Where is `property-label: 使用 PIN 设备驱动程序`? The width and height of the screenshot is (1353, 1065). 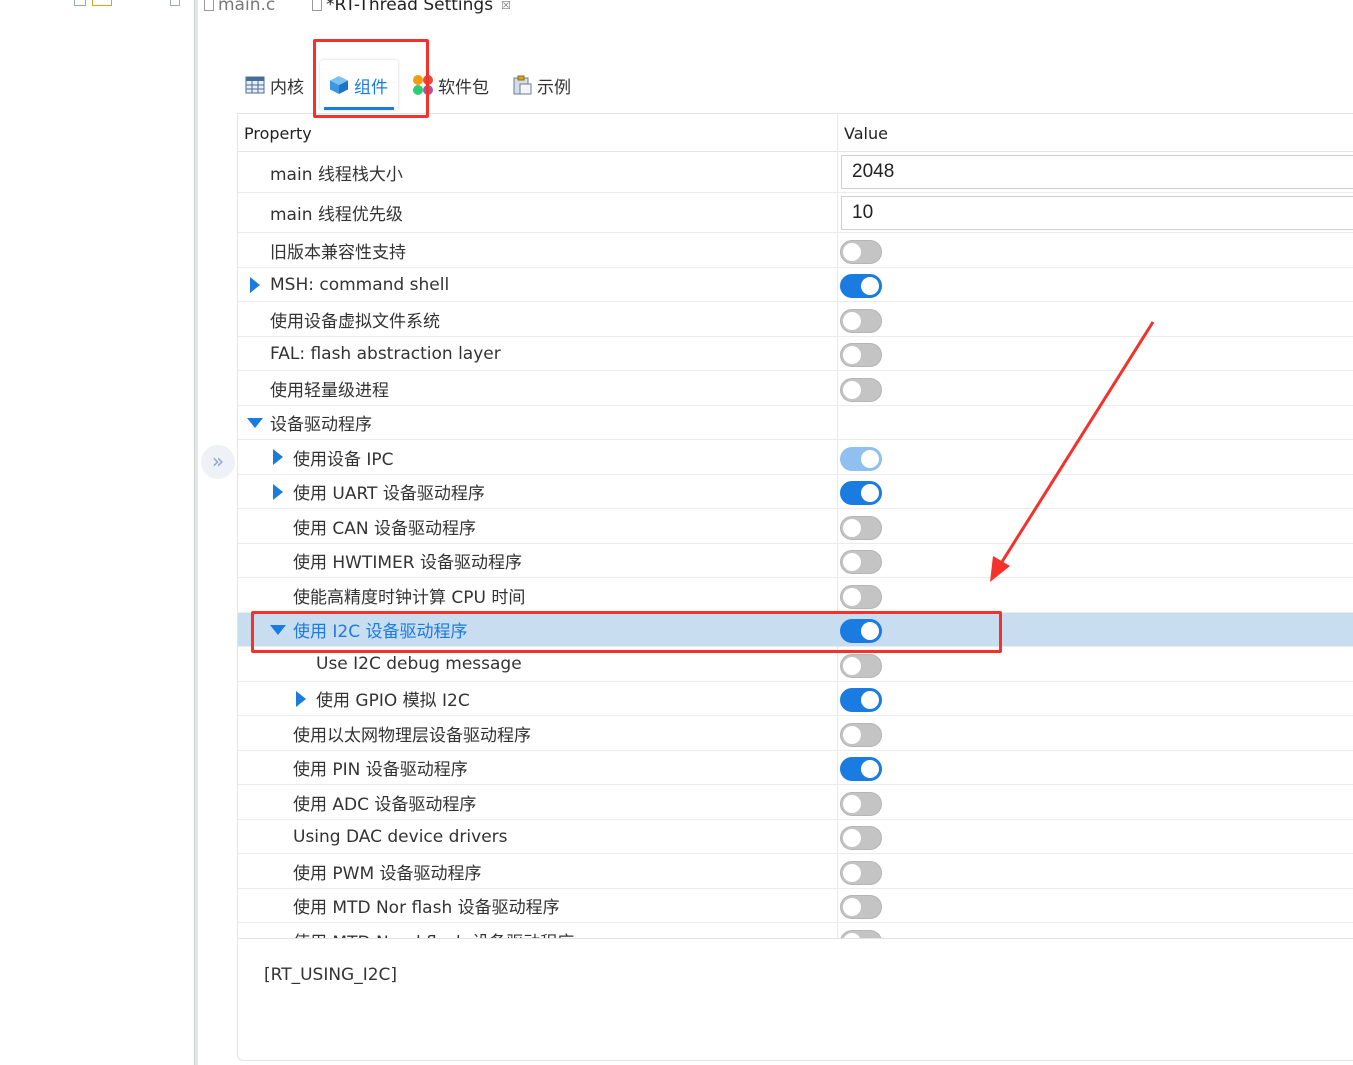 property-label: 使用 PIN 设备驱动程序 is located at coordinates (380, 770).